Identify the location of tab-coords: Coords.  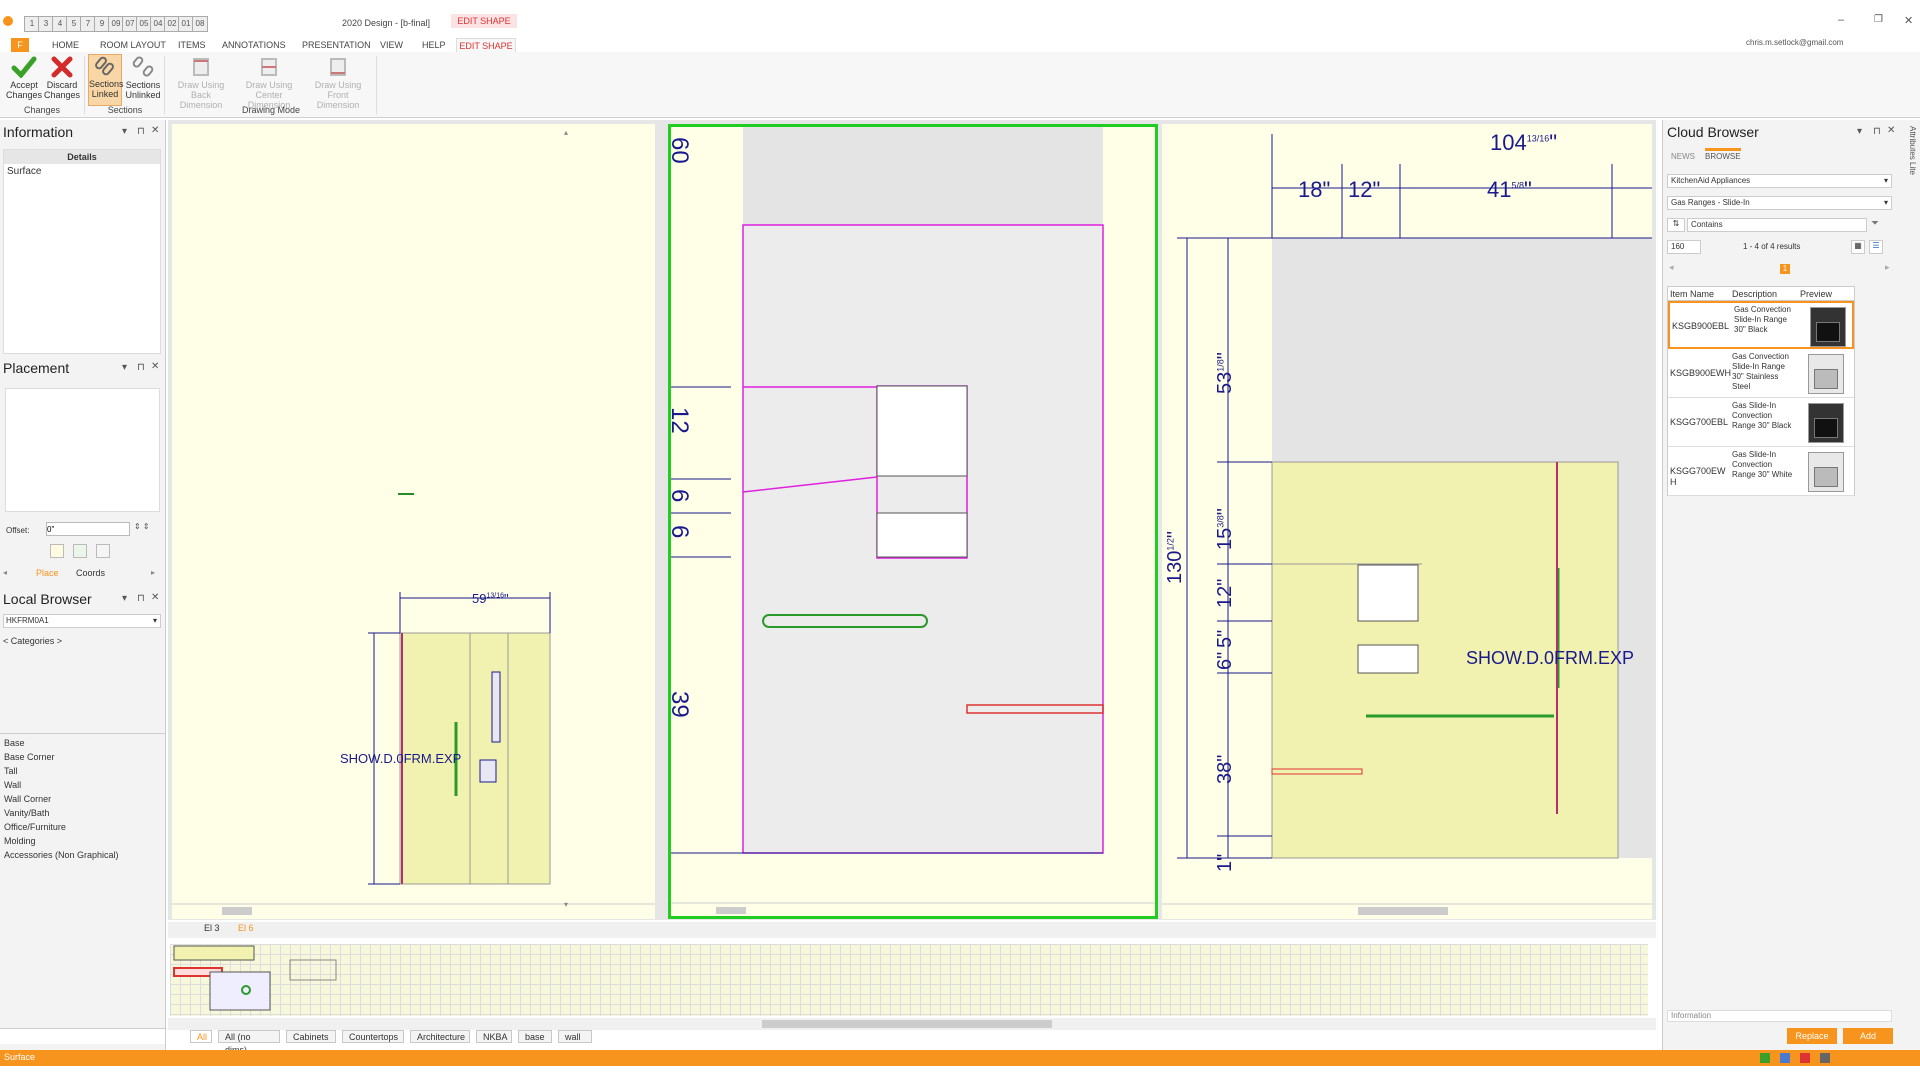
(90, 573).